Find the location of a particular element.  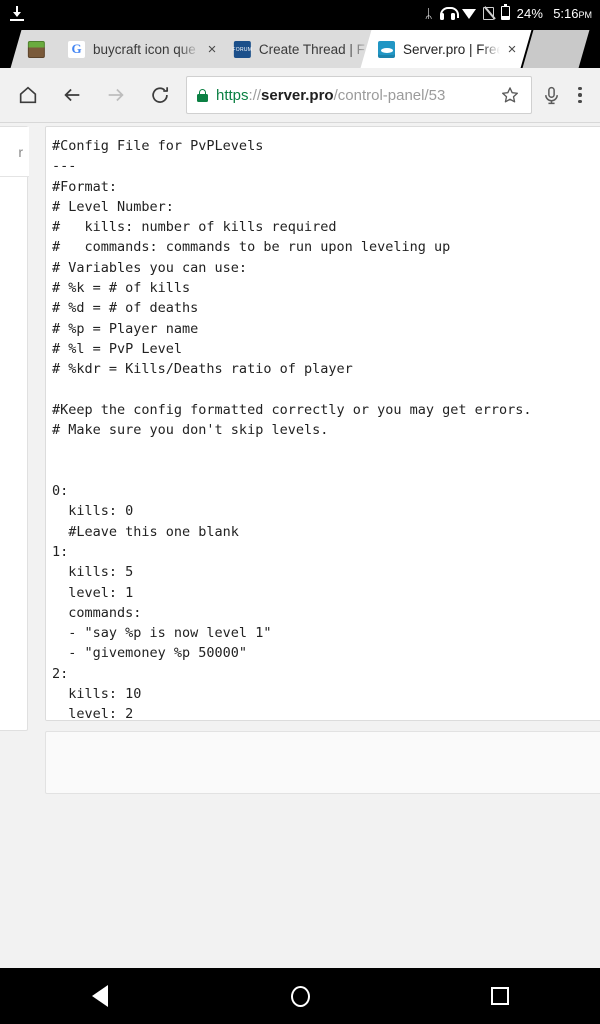

star-icon is located at coordinates (510, 95).